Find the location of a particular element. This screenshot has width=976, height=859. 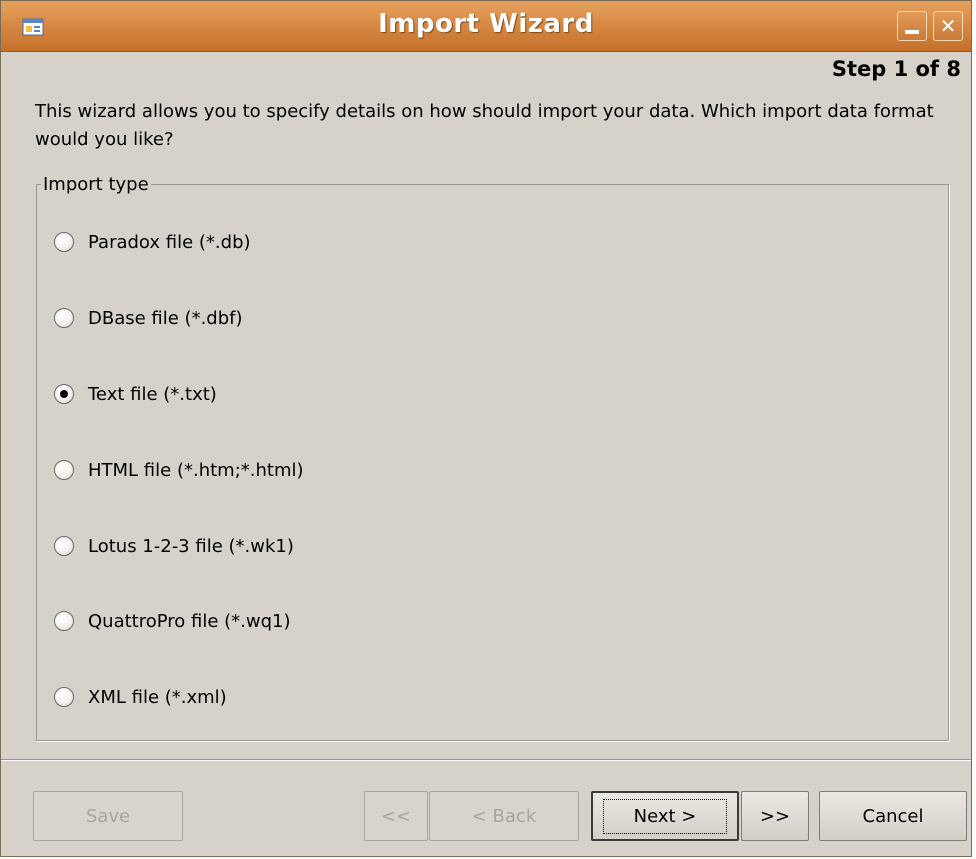

radio-label: Lotus 1-2-3 file (*.wk1) is located at coordinates (191, 546).